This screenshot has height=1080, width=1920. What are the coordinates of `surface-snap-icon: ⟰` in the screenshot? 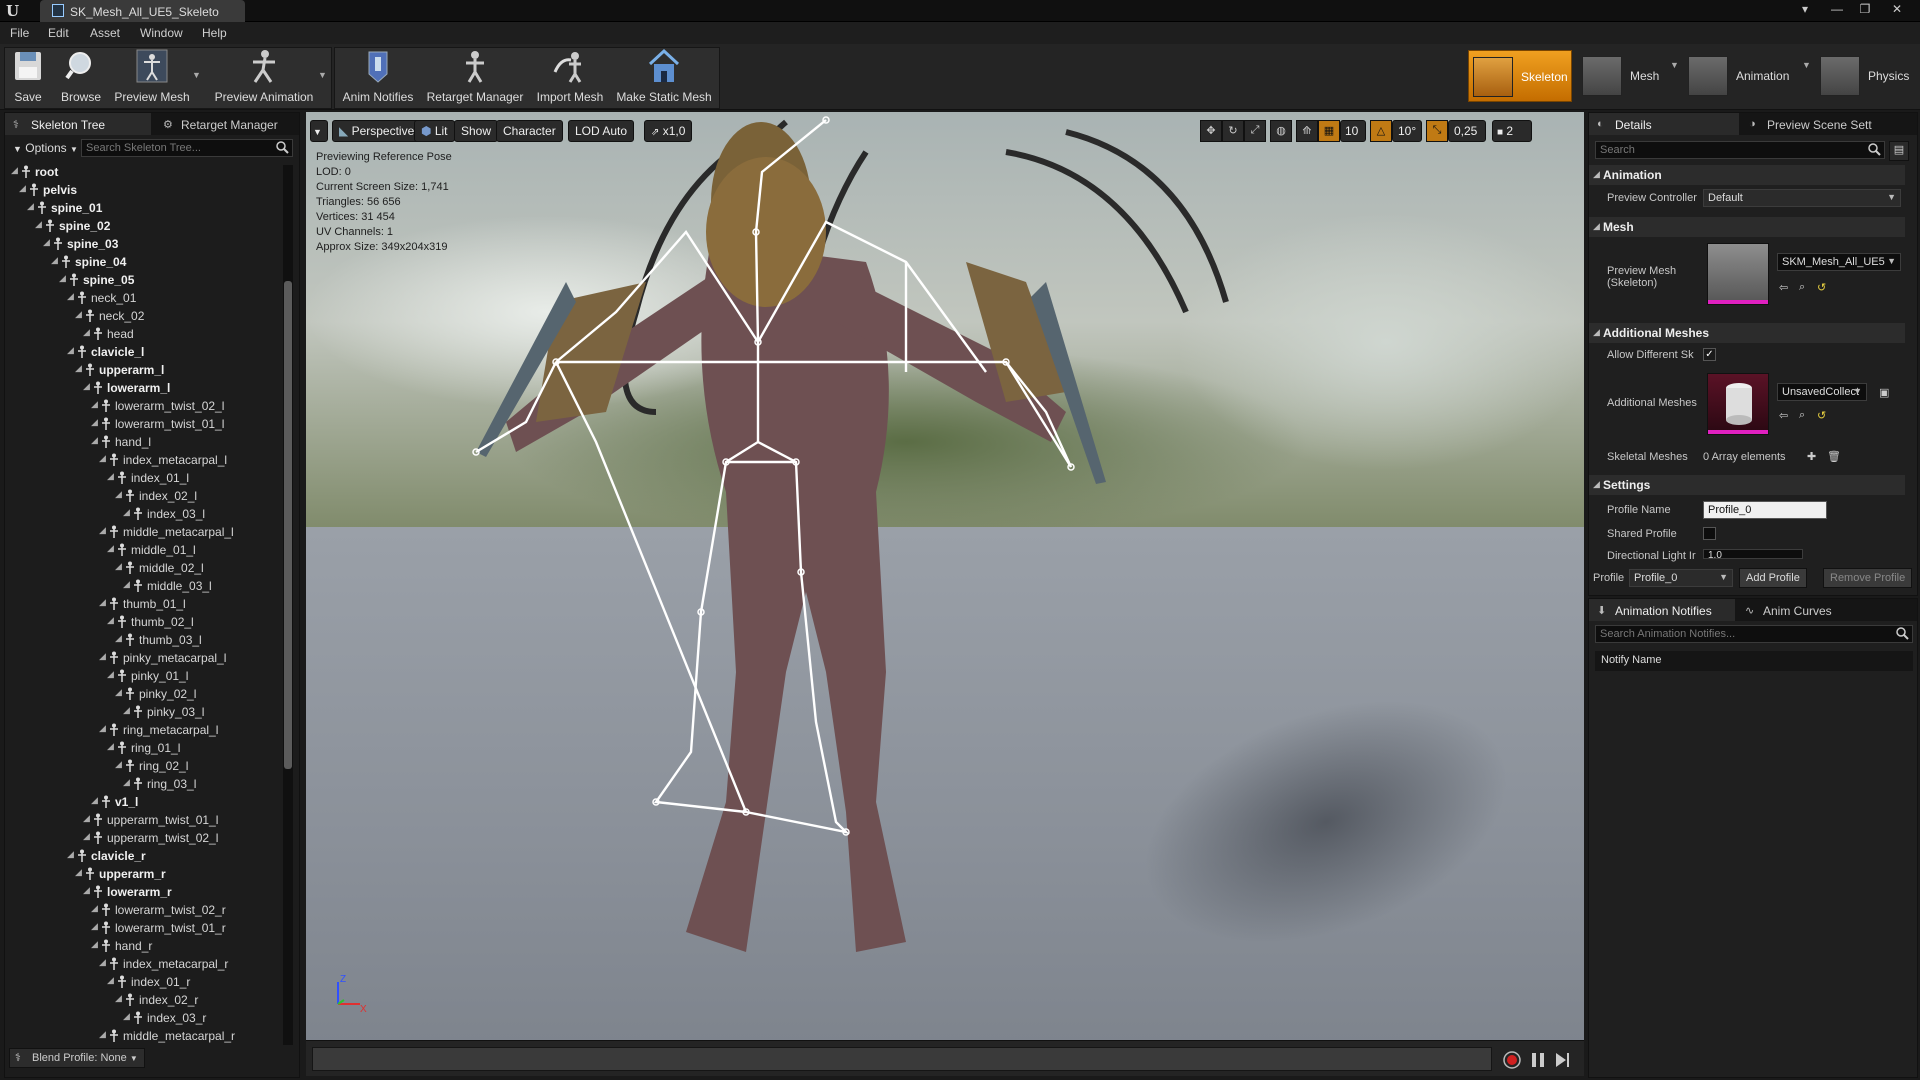 It's located at (1307, 131).